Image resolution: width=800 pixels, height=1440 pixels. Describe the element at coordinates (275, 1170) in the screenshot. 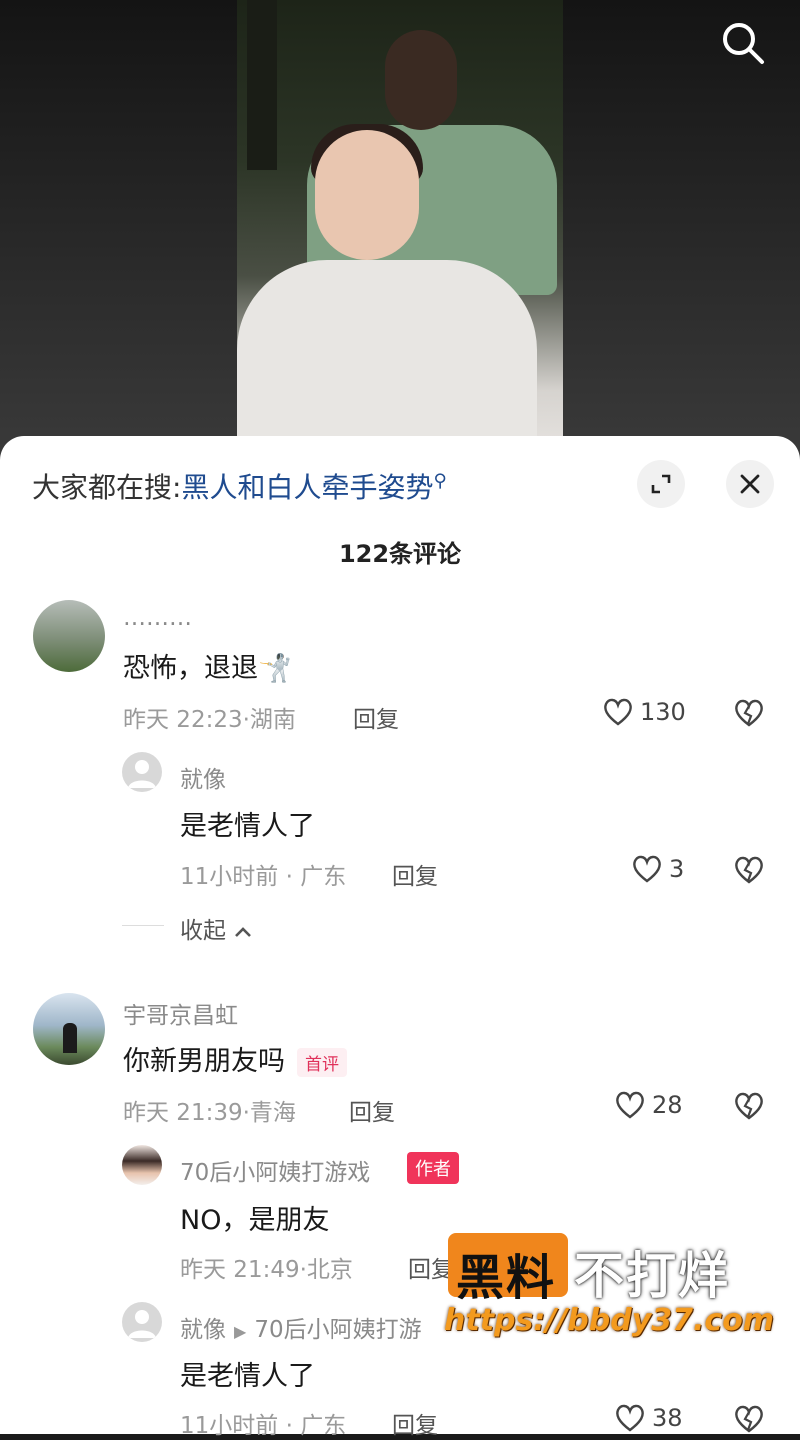

I see `reply-username: 70后小阿姨打游戏` at that location.